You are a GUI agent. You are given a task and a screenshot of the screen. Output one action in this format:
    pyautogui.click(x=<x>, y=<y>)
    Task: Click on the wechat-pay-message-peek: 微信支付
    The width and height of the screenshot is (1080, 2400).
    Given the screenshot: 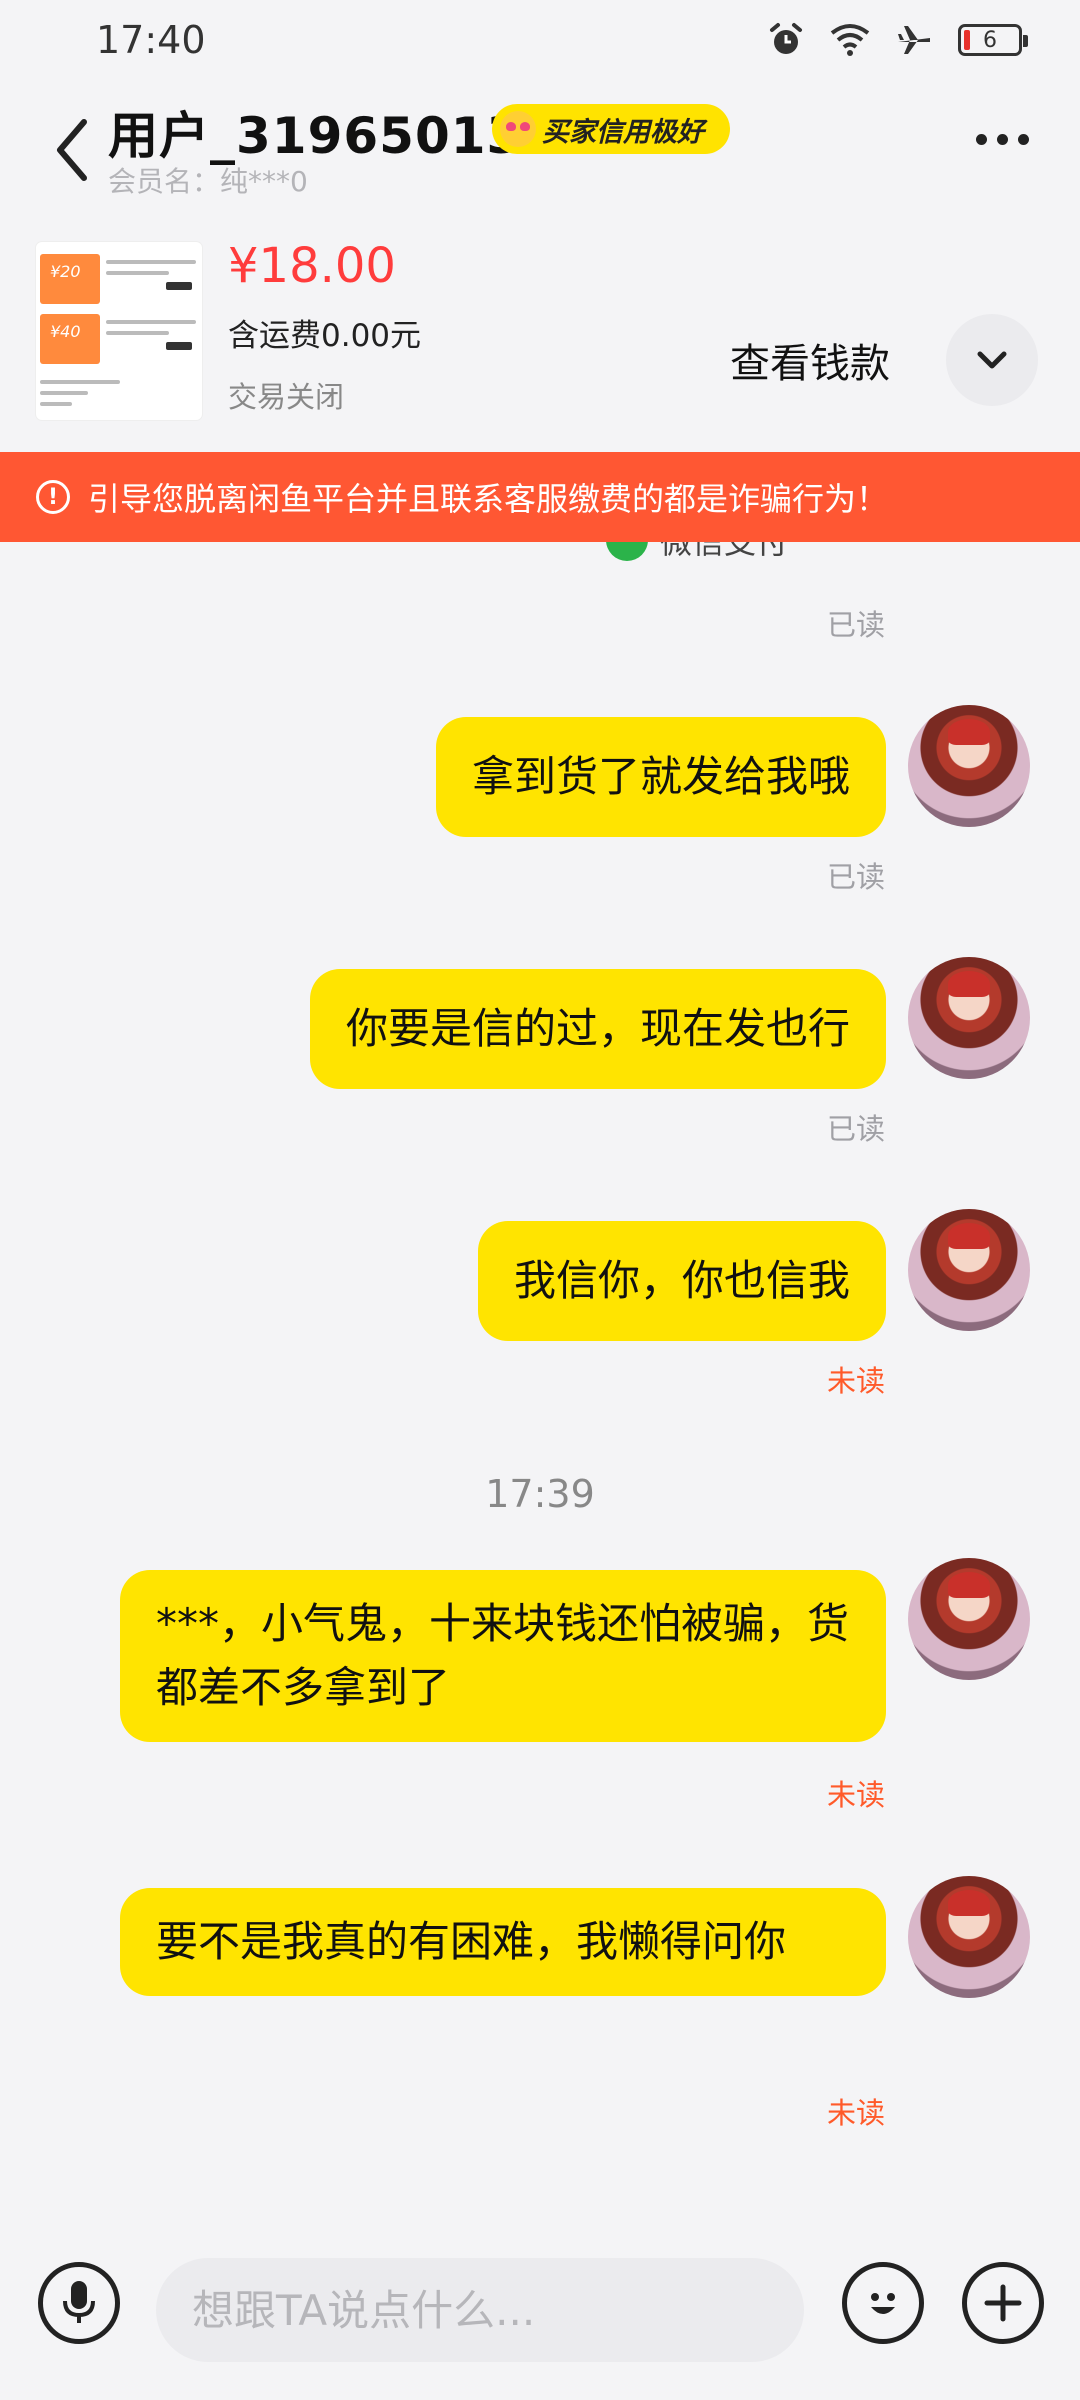 What is the action you would take?
    pyautogui.click(x=697, y=551)
    